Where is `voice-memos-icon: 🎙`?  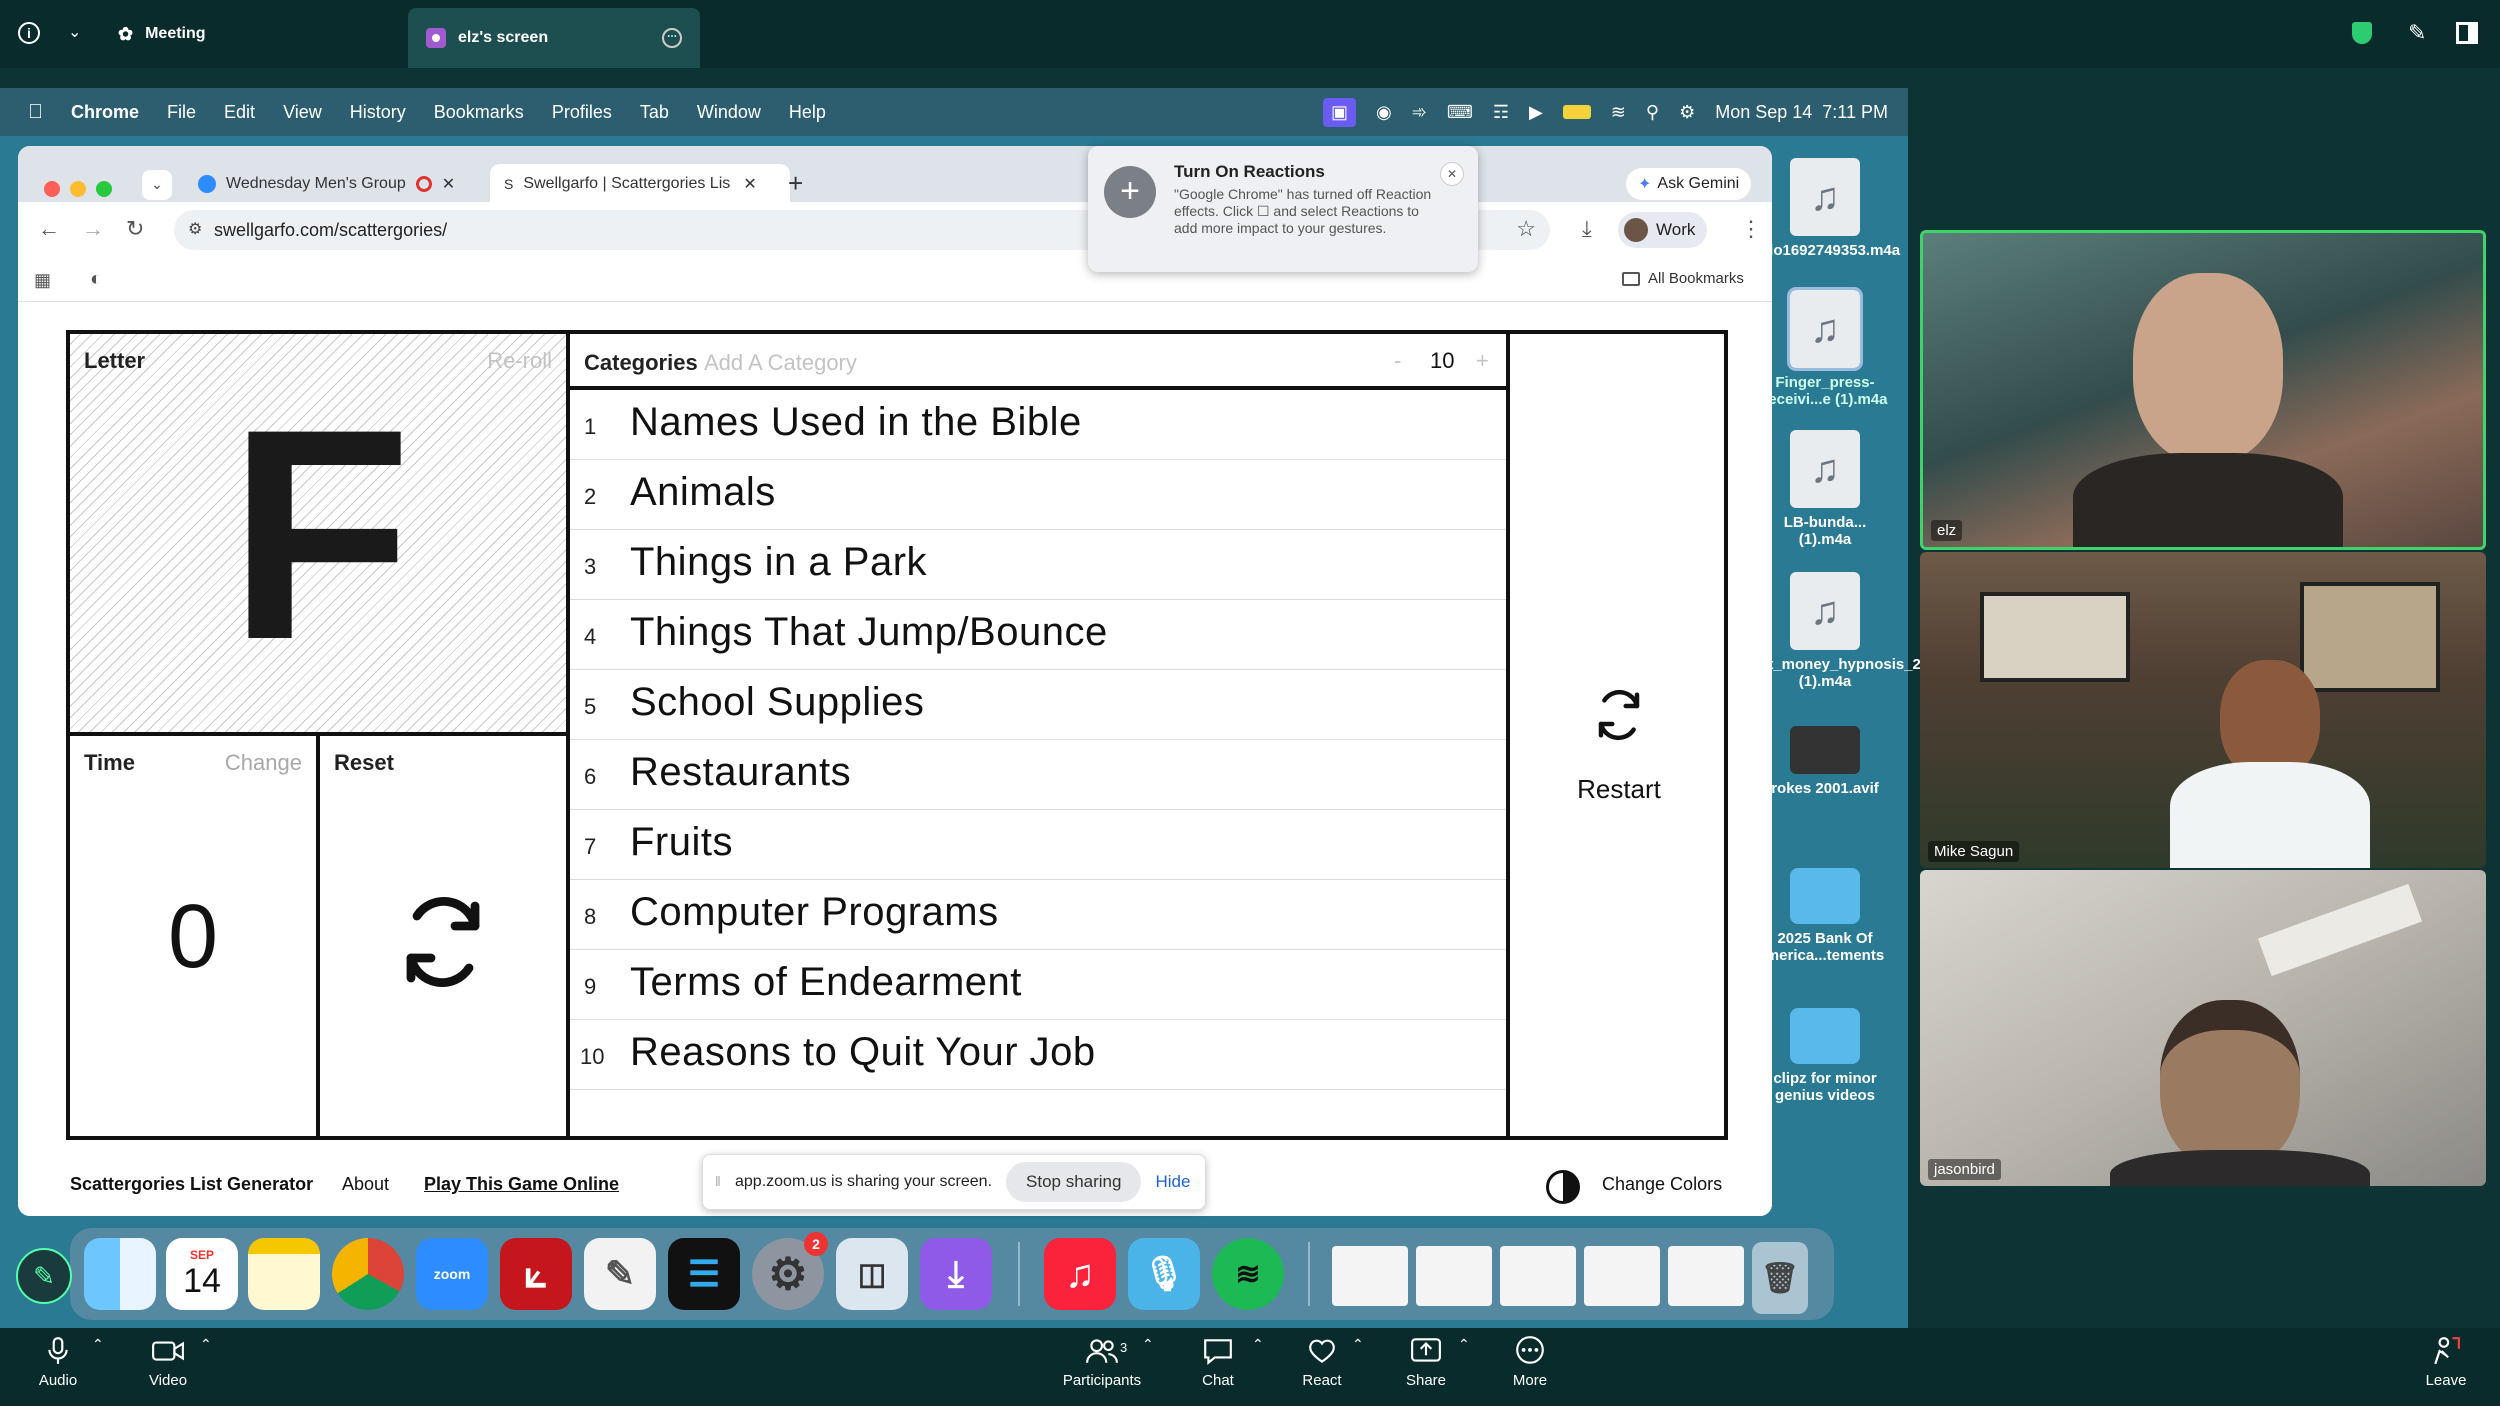
voice-memos-icon: 🎙 is located at coordinates (1164, 1274).